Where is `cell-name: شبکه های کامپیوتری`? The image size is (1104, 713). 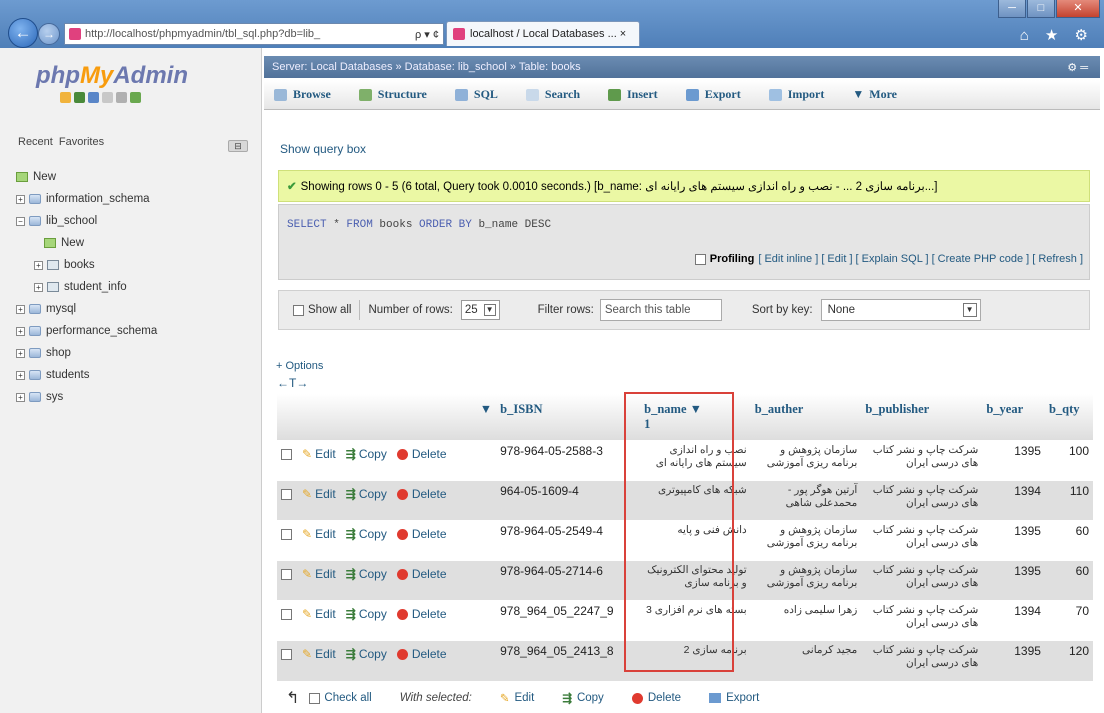
cell-name: شبکه های کامپیوتری is located at coordinates (695, 500).